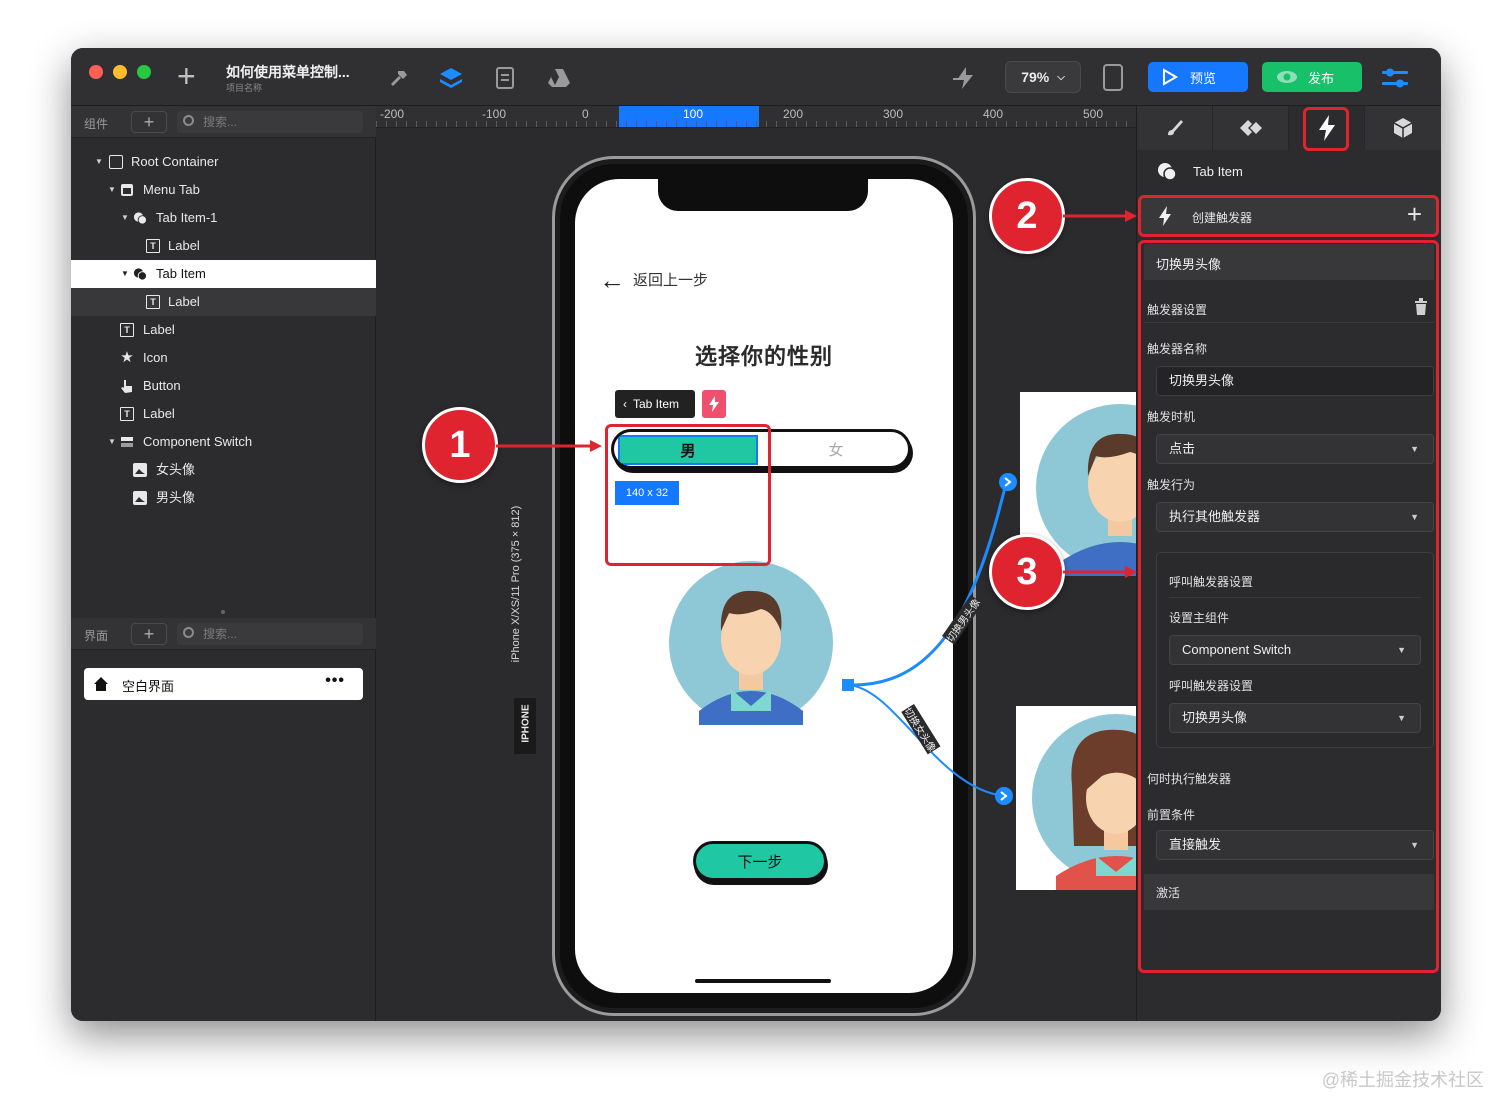 Image resolution: width=1512 pixels, height=1116 pixels. I want to click on top-toolbar: + 如何使用菜单控制... 项目名称 79% ⌵ 预览 发布, so click(756, 77).